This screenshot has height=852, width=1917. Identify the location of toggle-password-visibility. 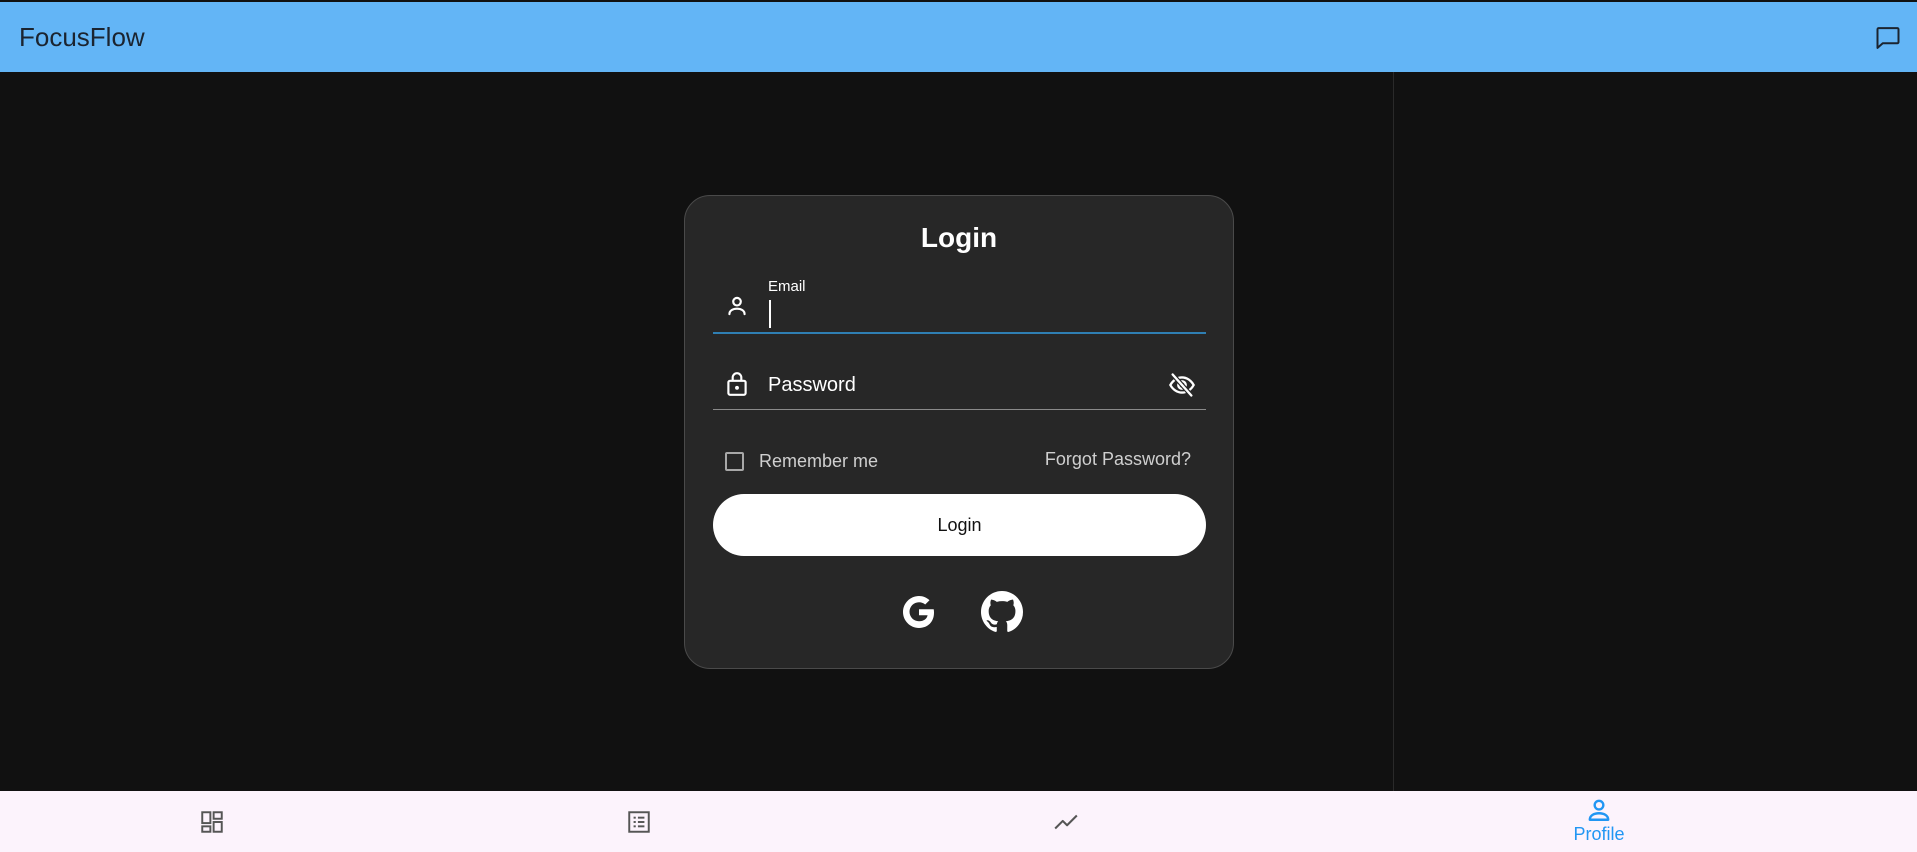
(1182, 385).